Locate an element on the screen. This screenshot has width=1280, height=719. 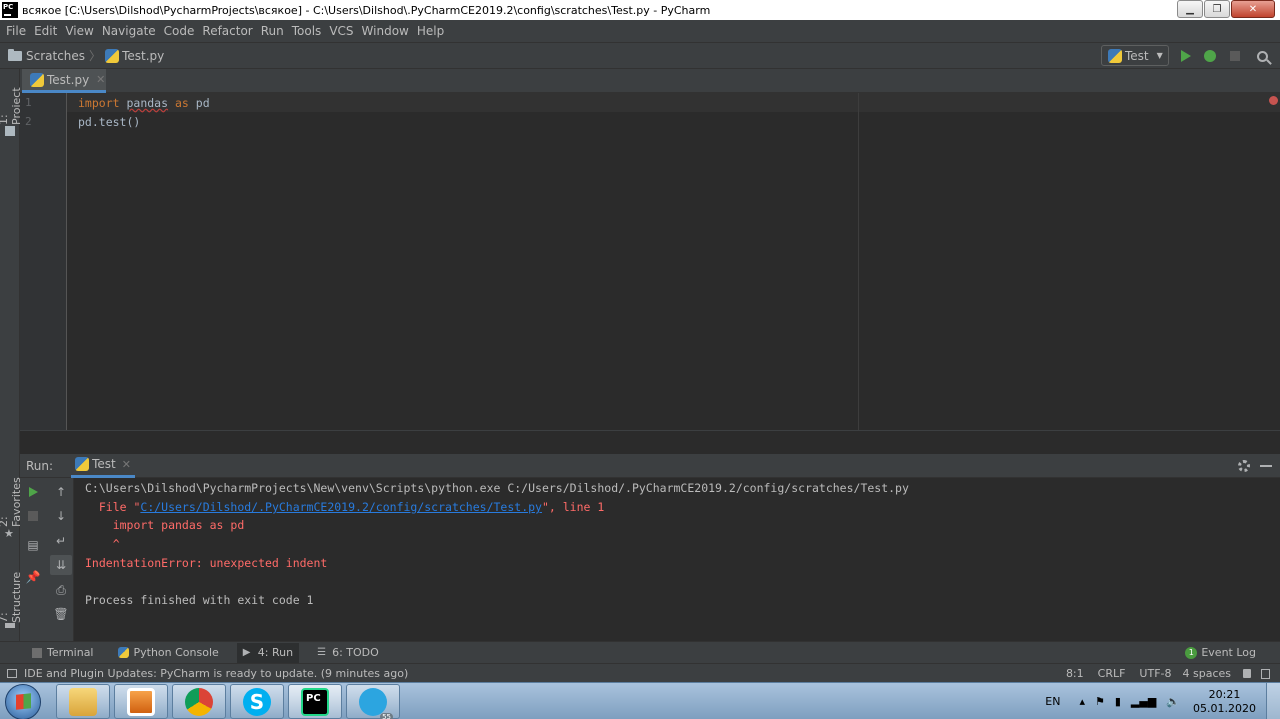
favorites-tool-tab: 2: Favorites is located at coordinates (11, 497).